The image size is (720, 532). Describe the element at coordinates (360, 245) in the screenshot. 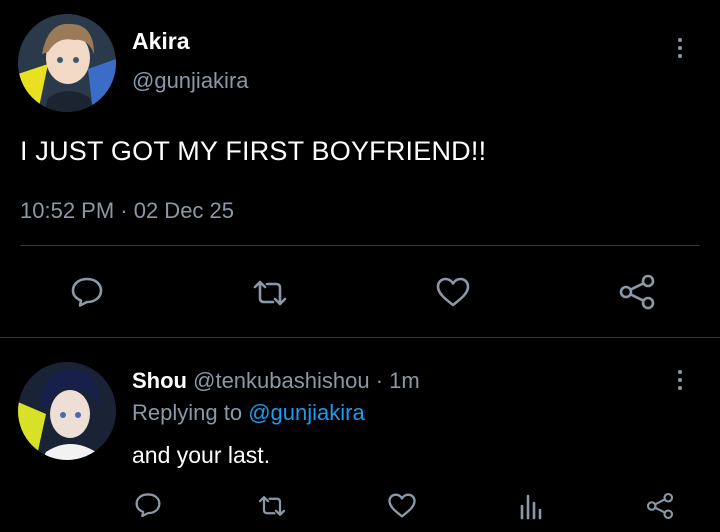

I see `divider` at that location.